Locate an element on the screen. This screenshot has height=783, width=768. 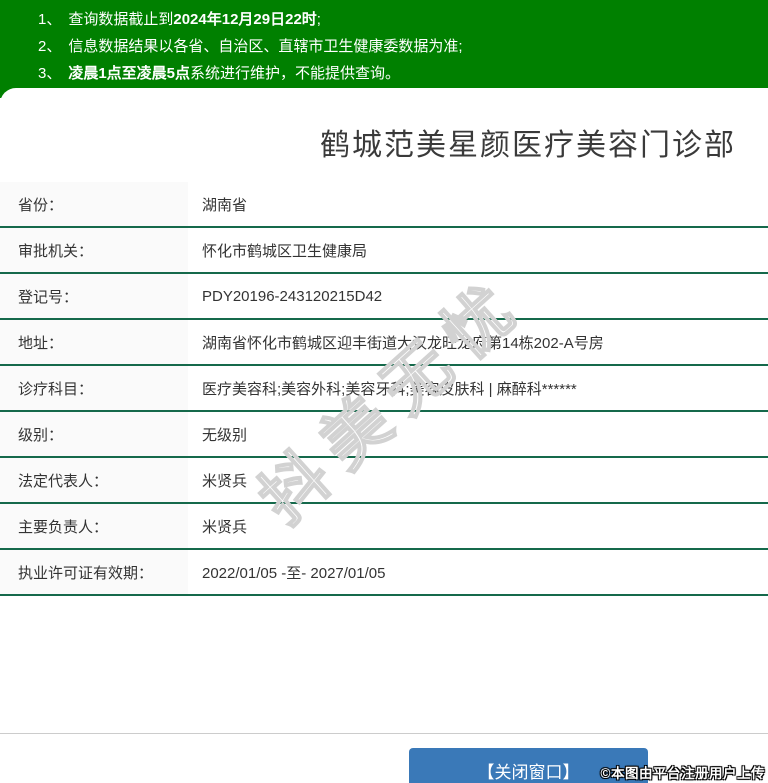
notice-number: 3、 is located at coordinates (50, 73).